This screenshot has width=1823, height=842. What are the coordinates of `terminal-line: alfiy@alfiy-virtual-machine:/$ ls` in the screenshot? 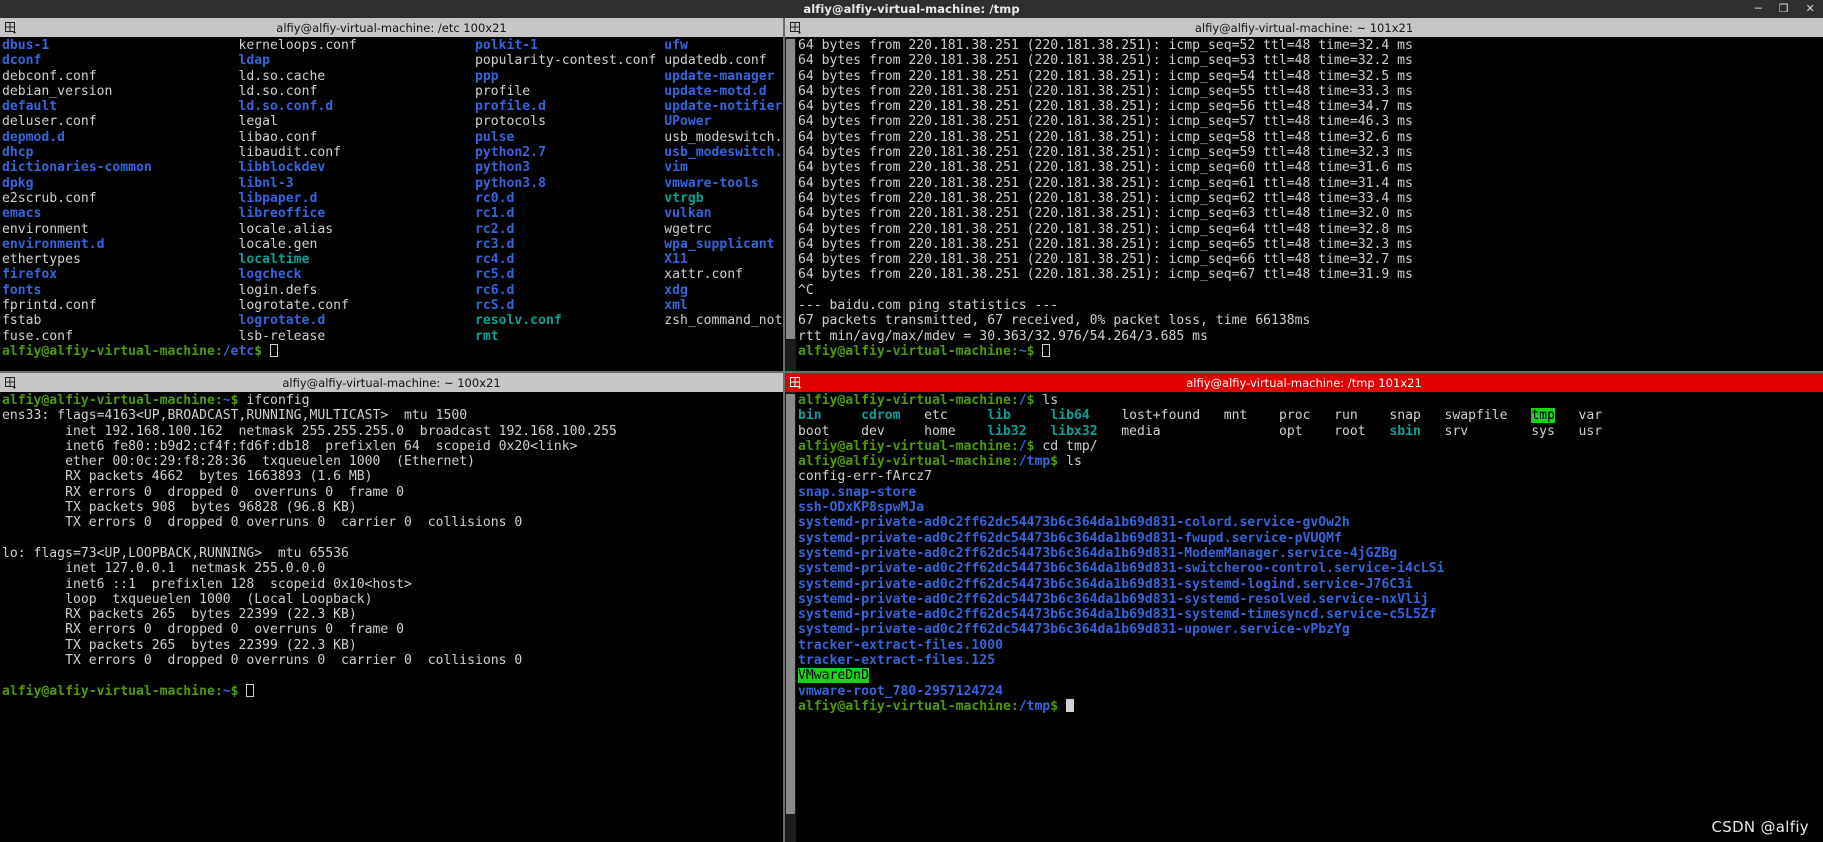 It's located at (1310, 400).